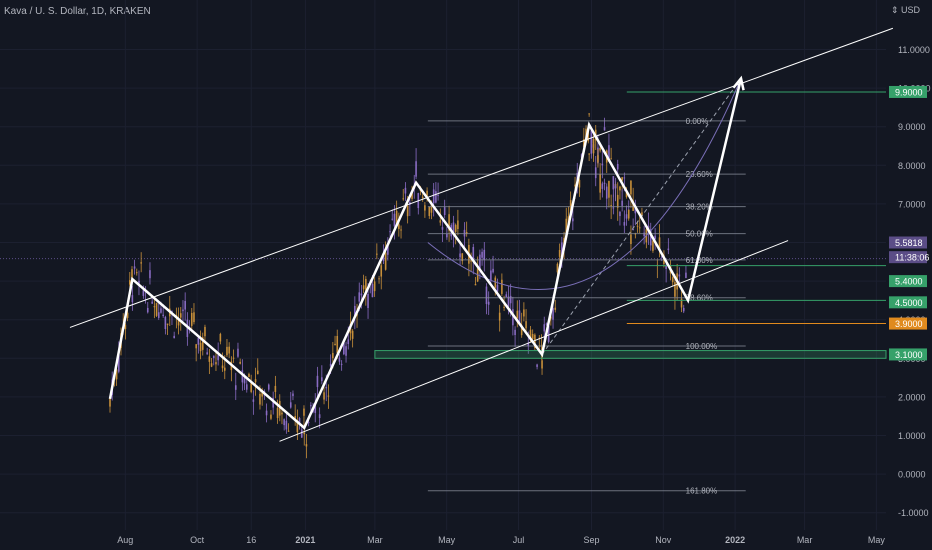 The image size is (932, 550). What do you see at coordinates (591, 540) in the screenshot?
I see `x-tick-label: Sep` at bounding box center [591, 540].